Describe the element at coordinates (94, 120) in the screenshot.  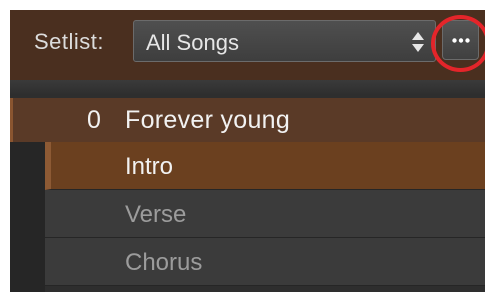
I see `song-number: 0` at that location.